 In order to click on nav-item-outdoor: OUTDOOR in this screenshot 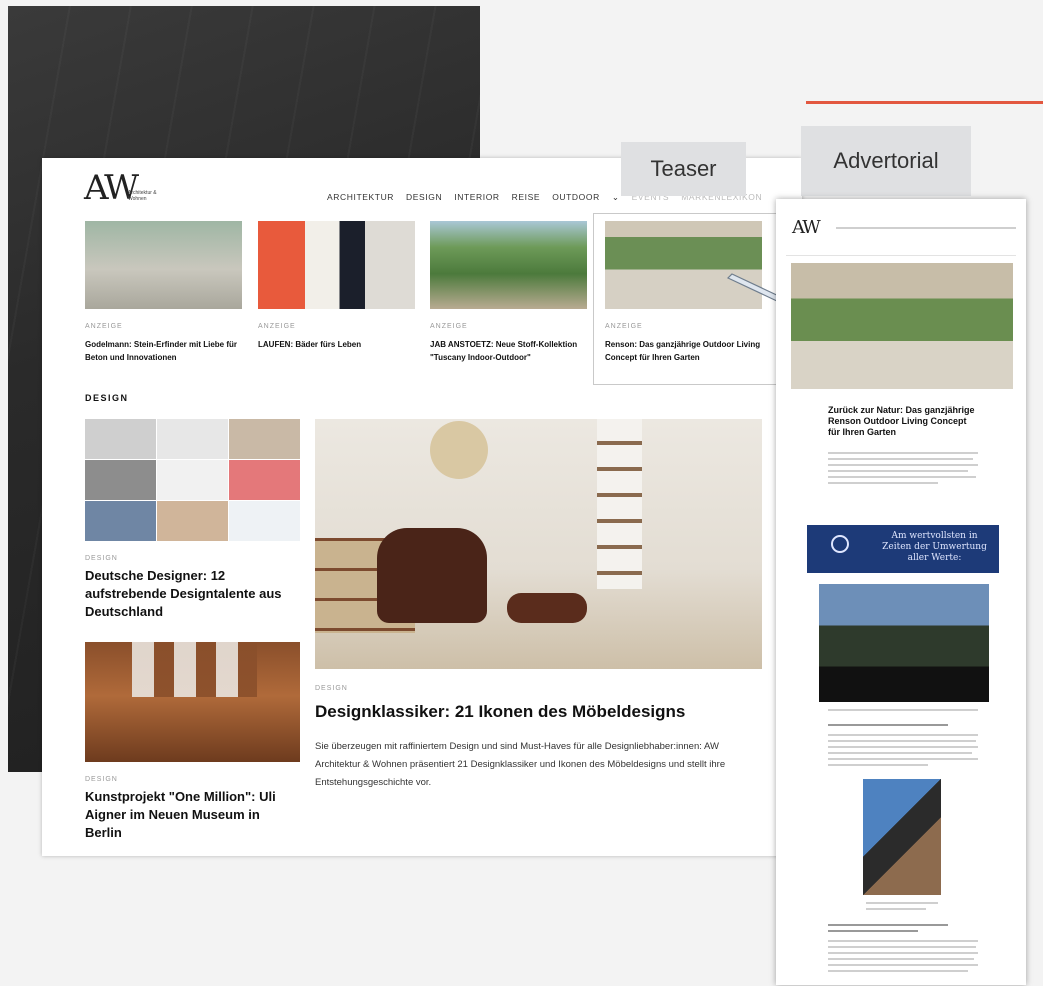, I will do `click(576, 197)`.